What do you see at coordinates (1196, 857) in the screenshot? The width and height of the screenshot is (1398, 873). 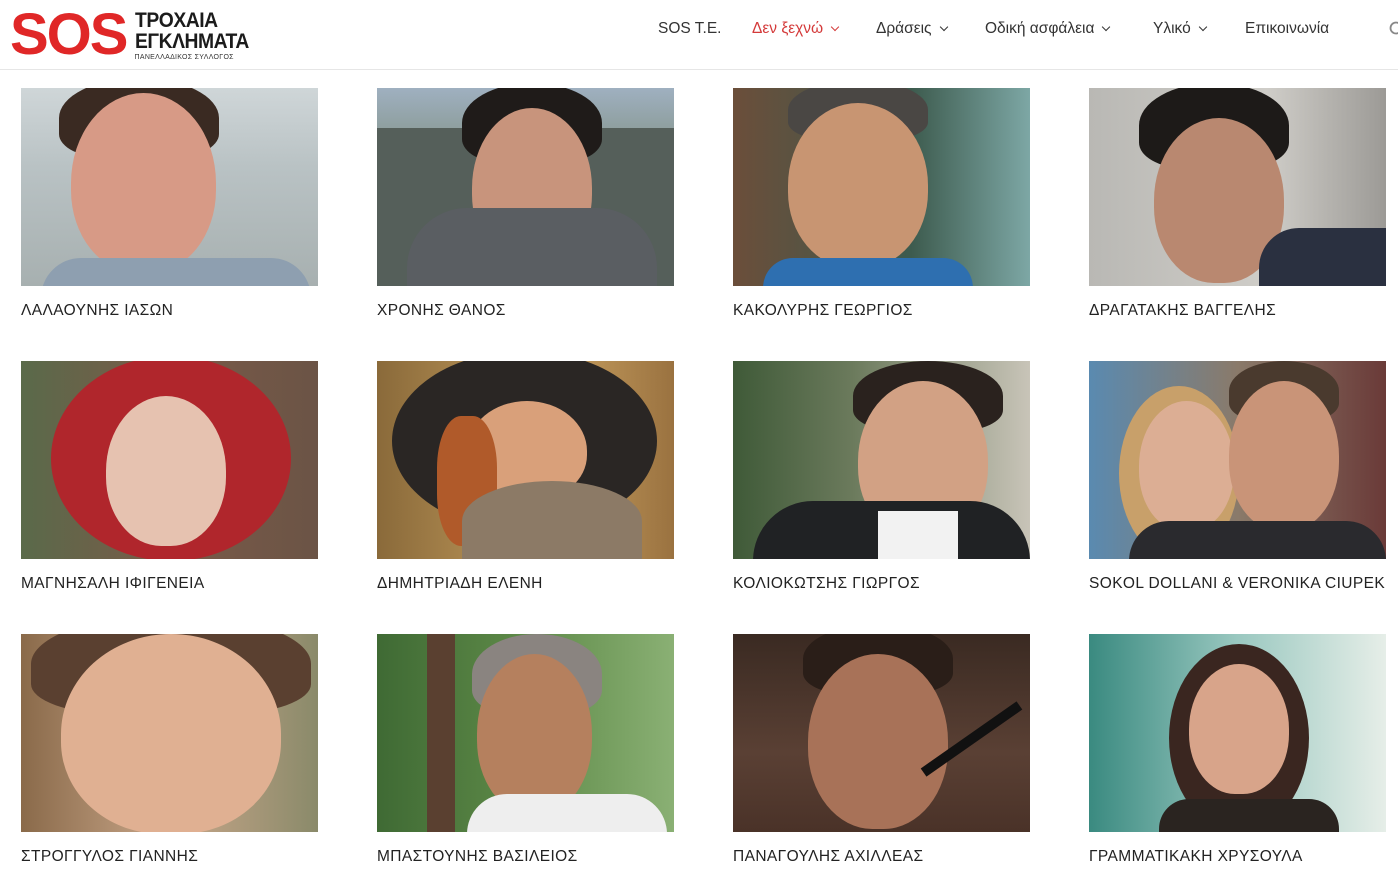 I see `memorial-name: ΓΡΑΜΜΑΤΙΚΑΚΗ ΧΡΥΣΟΥΛΑ` at bounding box center [1196, 857].